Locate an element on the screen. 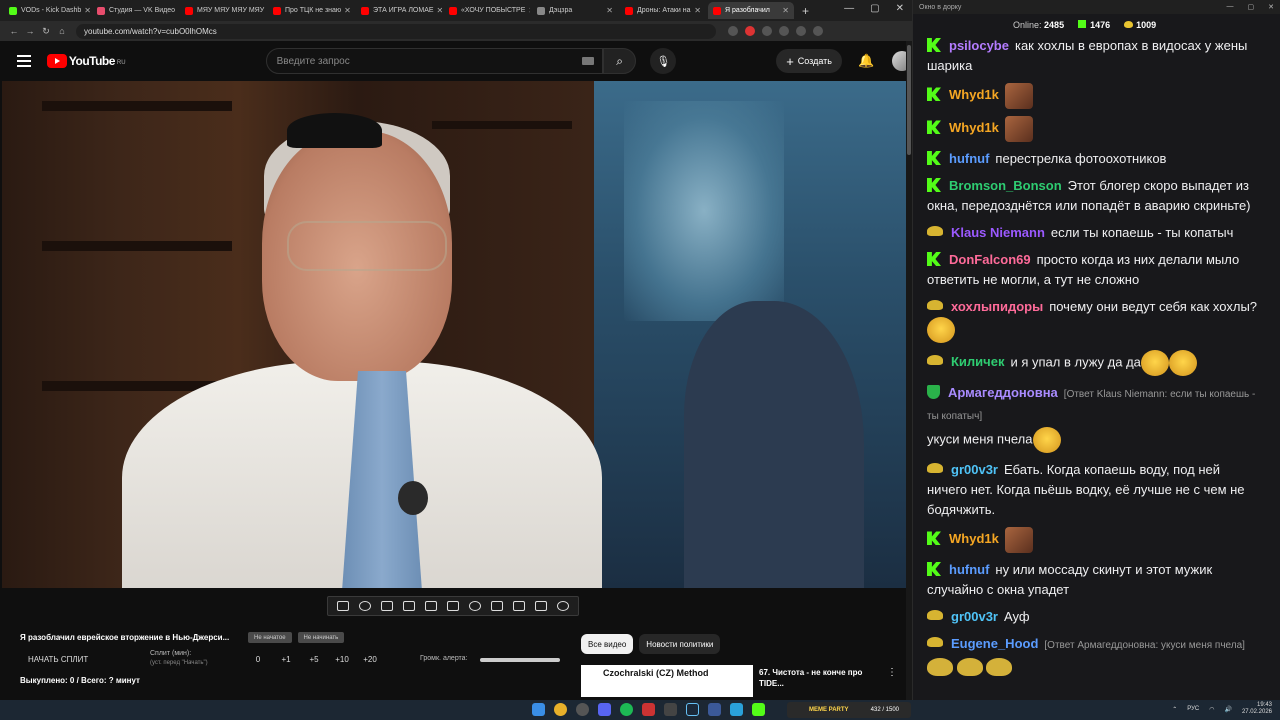 This screenshot has width=1280, height=720. split-value-button: +5 is located at coordinates (314, 659).